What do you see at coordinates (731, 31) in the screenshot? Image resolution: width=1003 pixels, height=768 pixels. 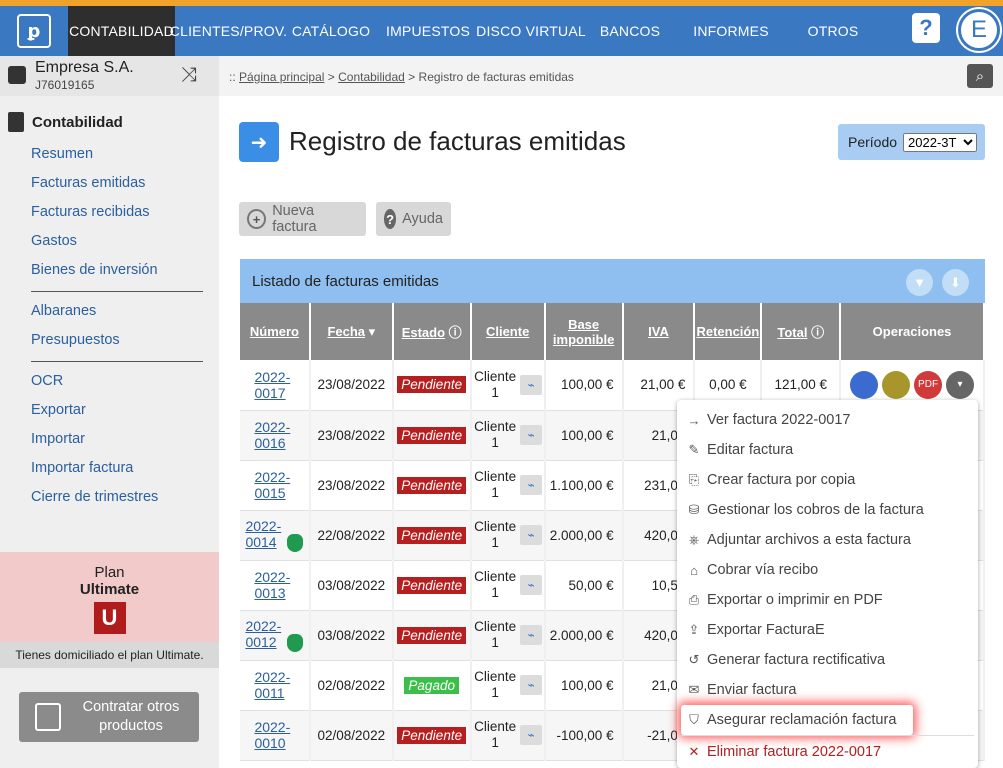 I see `nav-informes: INFORMES` at bounding box center [731, 31].